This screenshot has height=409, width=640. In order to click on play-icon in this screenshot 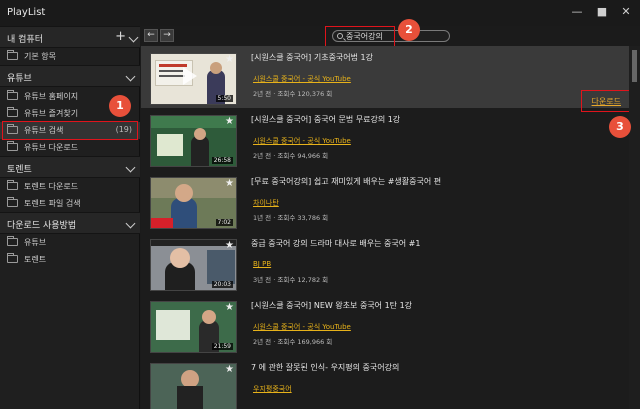, I will do `click(190, 76)`.